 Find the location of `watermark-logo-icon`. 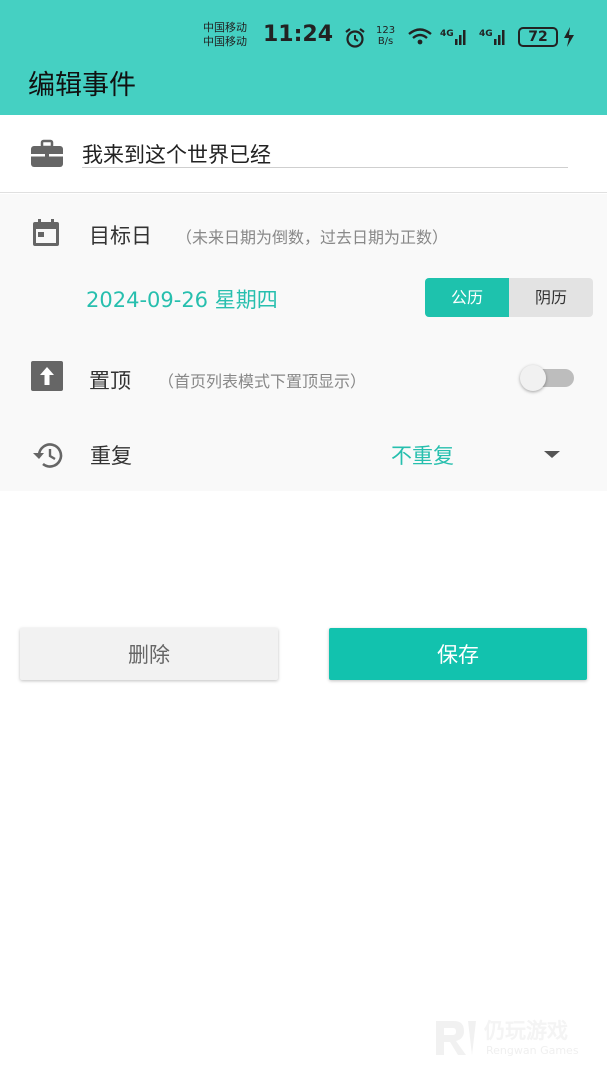

watermark-logo-icon is located at coordinates (456, 1038).